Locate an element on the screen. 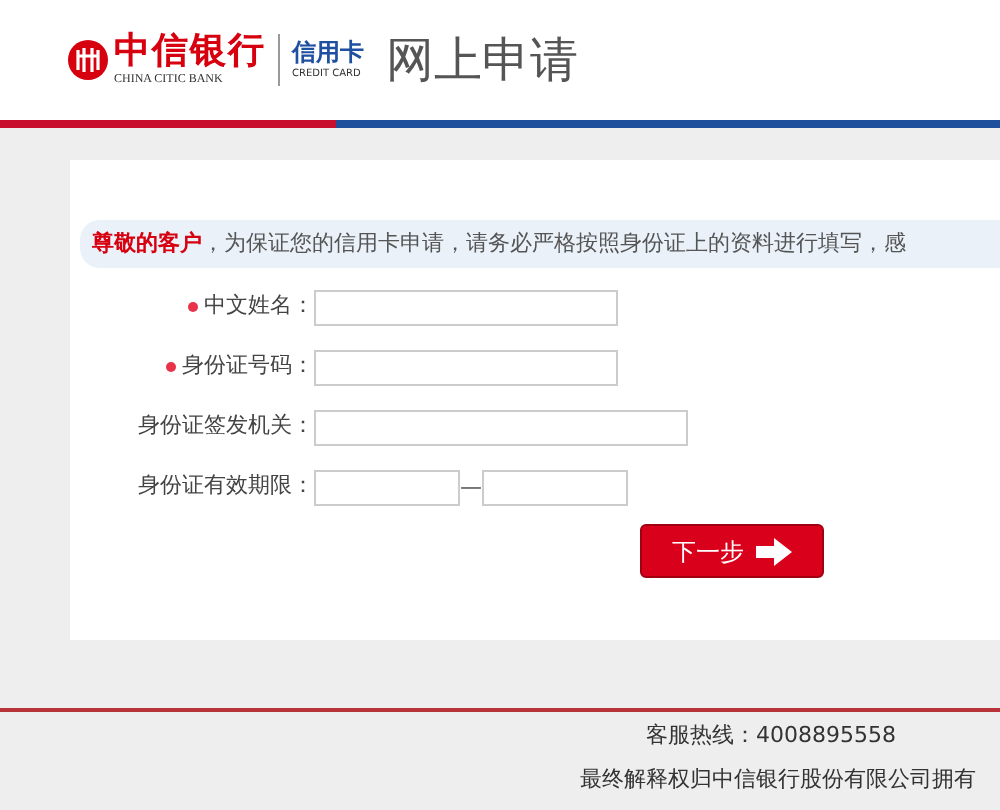 This screenshot has width=1000, height=810. bank-name: 中信银行 is located at coordinates (190, 52).